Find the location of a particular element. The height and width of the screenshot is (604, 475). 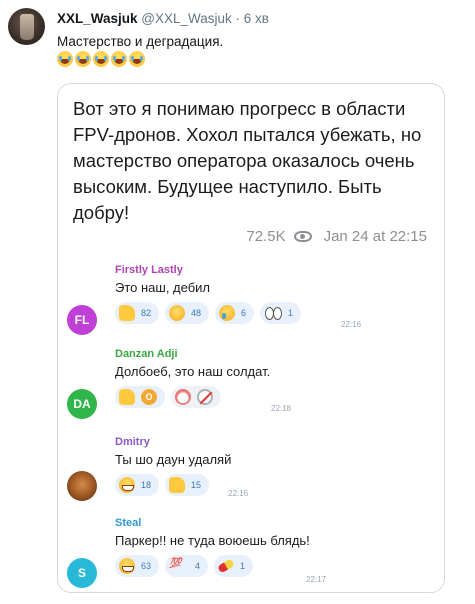

tweet-emoji-row is located at coordinates (101, 59).